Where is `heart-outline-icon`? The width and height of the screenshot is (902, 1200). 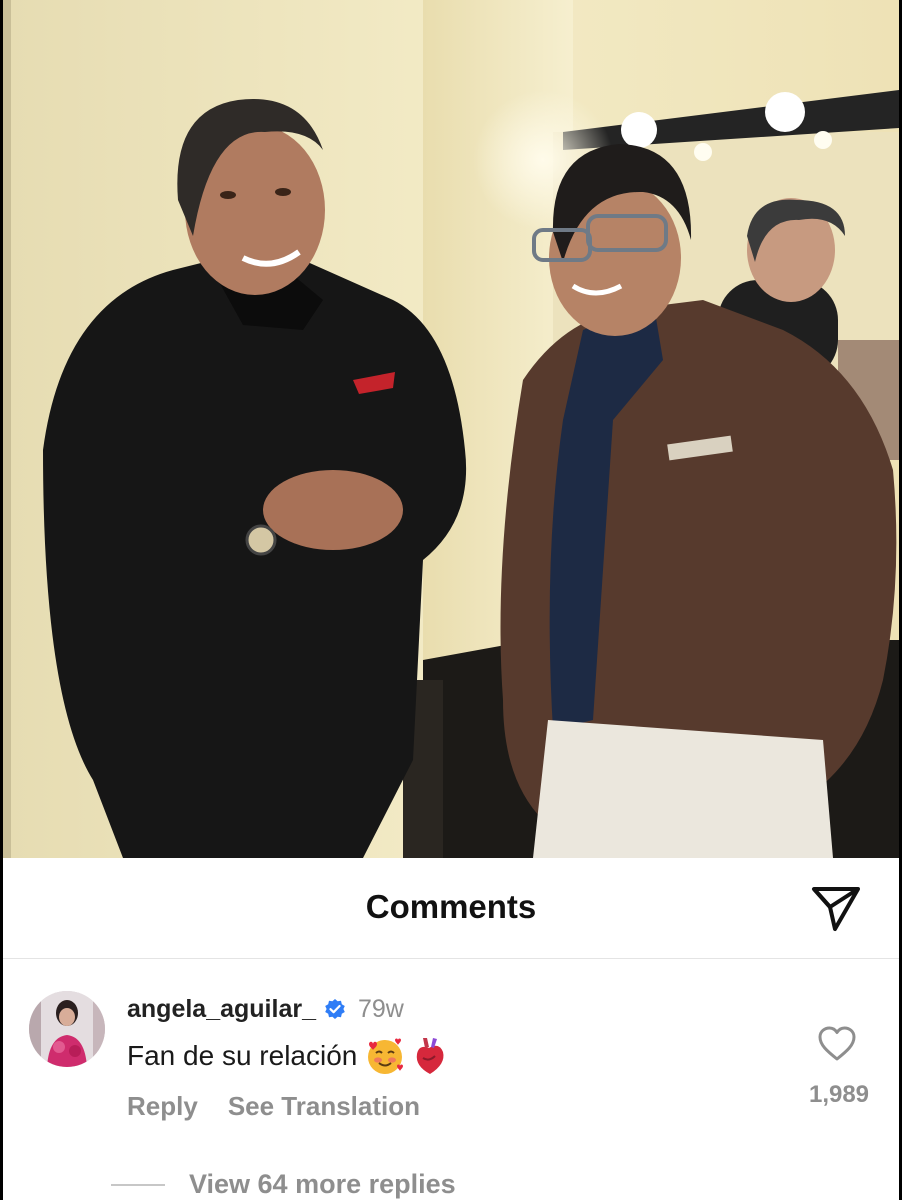
heart-outline-icon is located at coordinates (837, 1043).